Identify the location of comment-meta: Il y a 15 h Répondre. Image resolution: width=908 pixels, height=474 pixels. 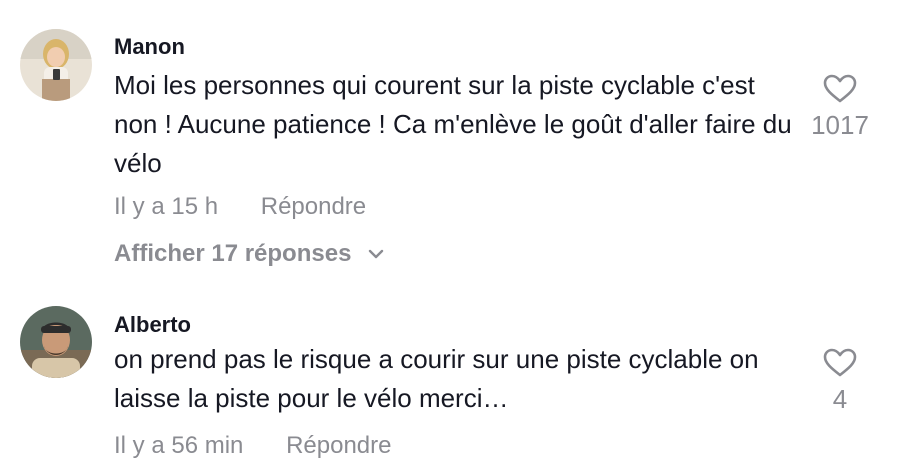
(240, 207).